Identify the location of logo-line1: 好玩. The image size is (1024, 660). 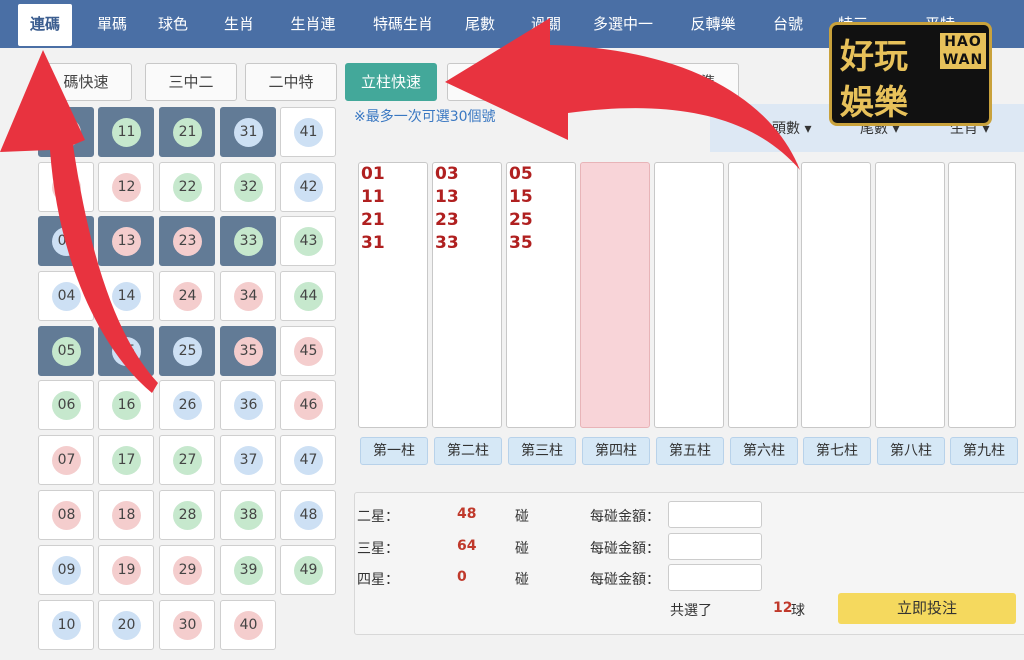
(874, 57).